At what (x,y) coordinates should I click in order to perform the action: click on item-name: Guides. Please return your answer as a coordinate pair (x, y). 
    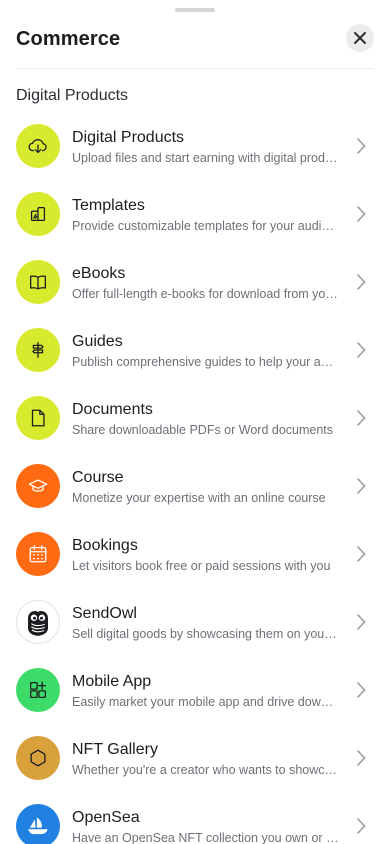
    Looking at the image, I should click on (97, 341).